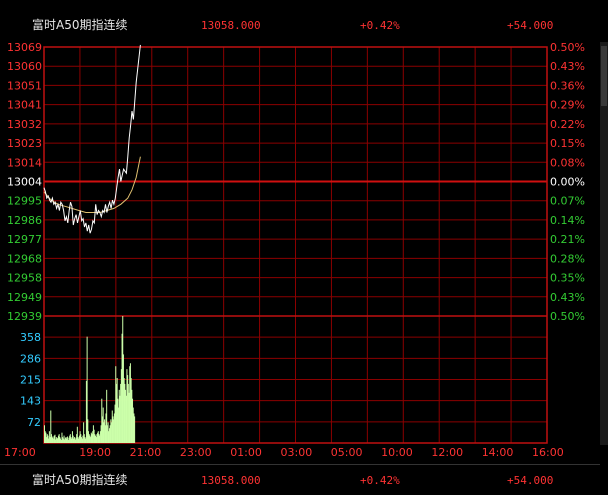  Describe the element at coordinates (567, 201) in the screenshot. I see `percent-tick-label: 0.07%` at that location.